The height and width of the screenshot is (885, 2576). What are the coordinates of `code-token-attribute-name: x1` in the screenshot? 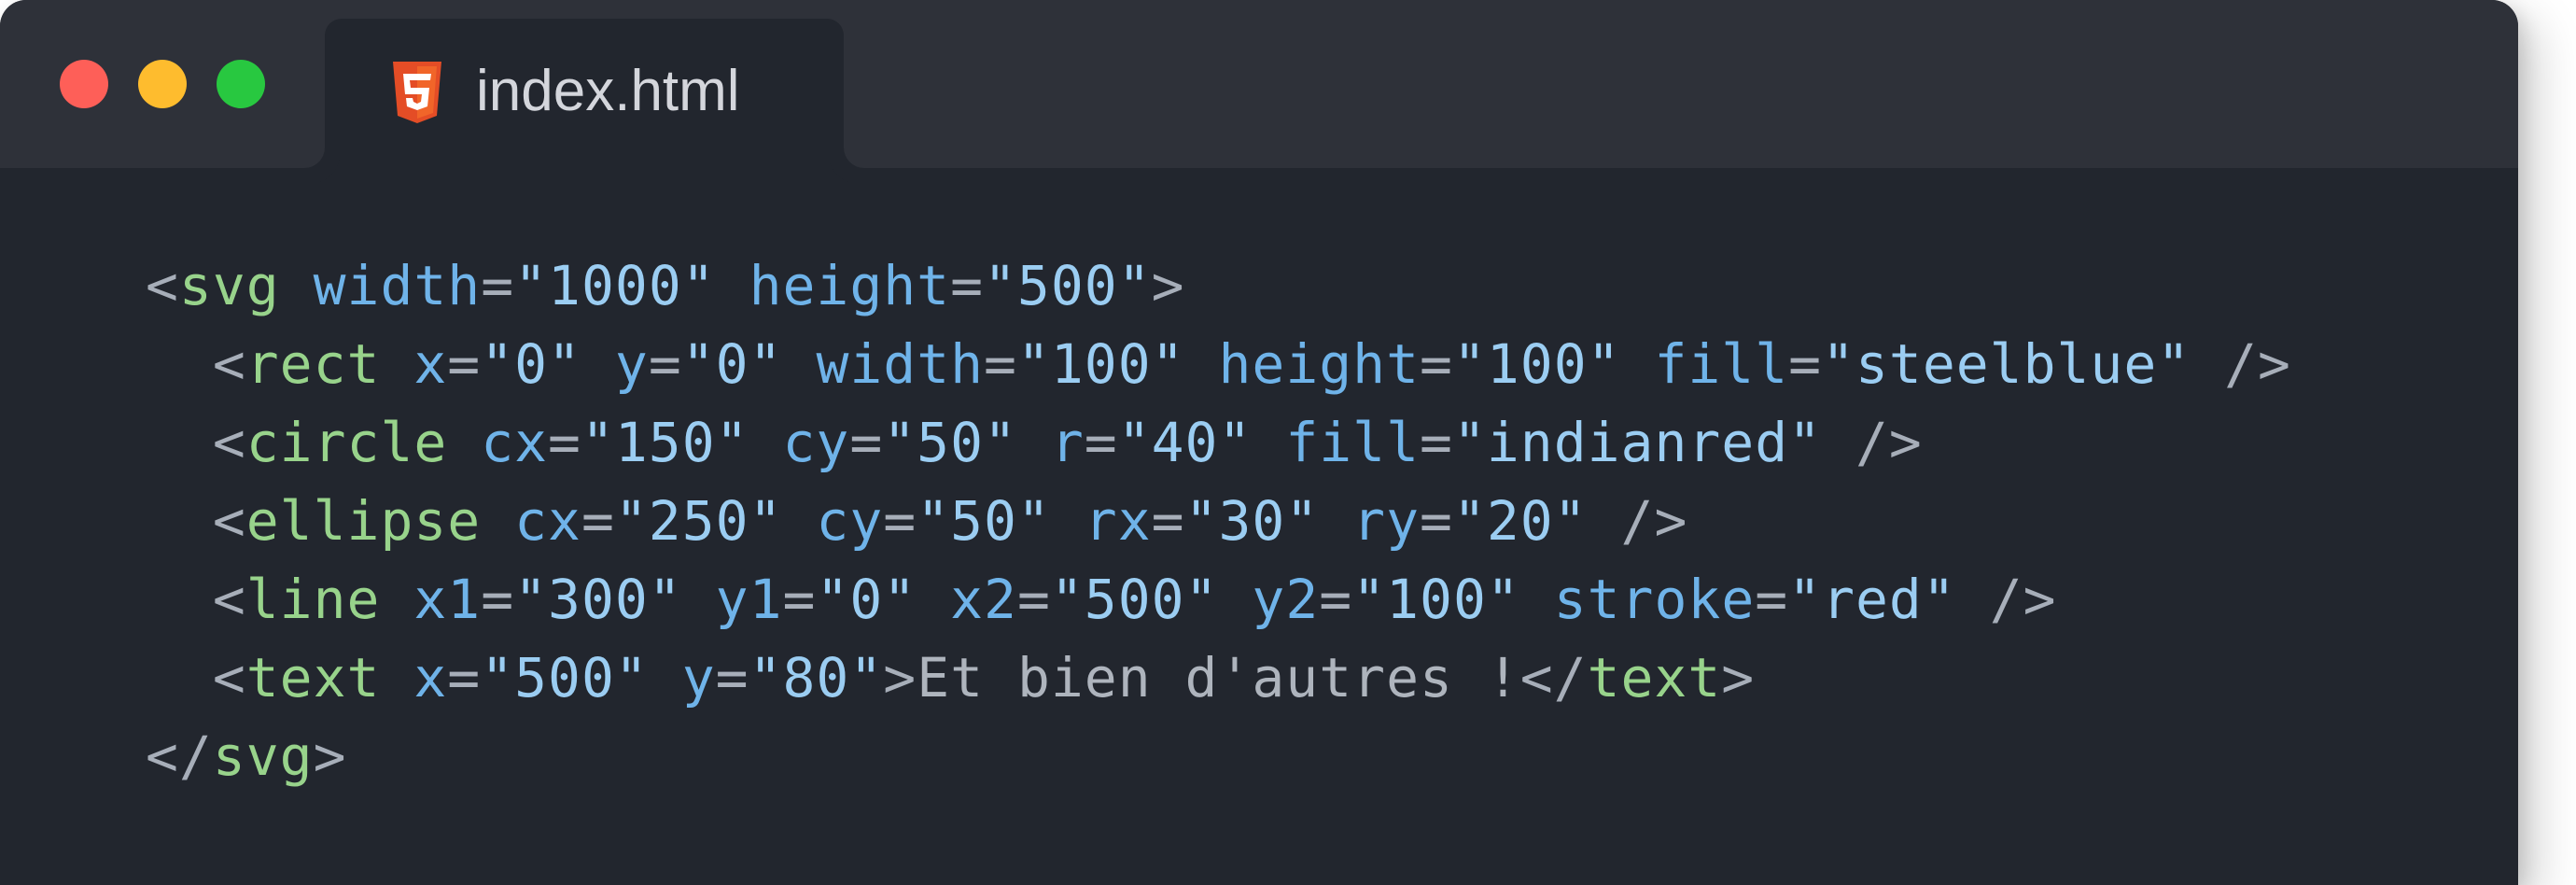 It's located at (447, 599).